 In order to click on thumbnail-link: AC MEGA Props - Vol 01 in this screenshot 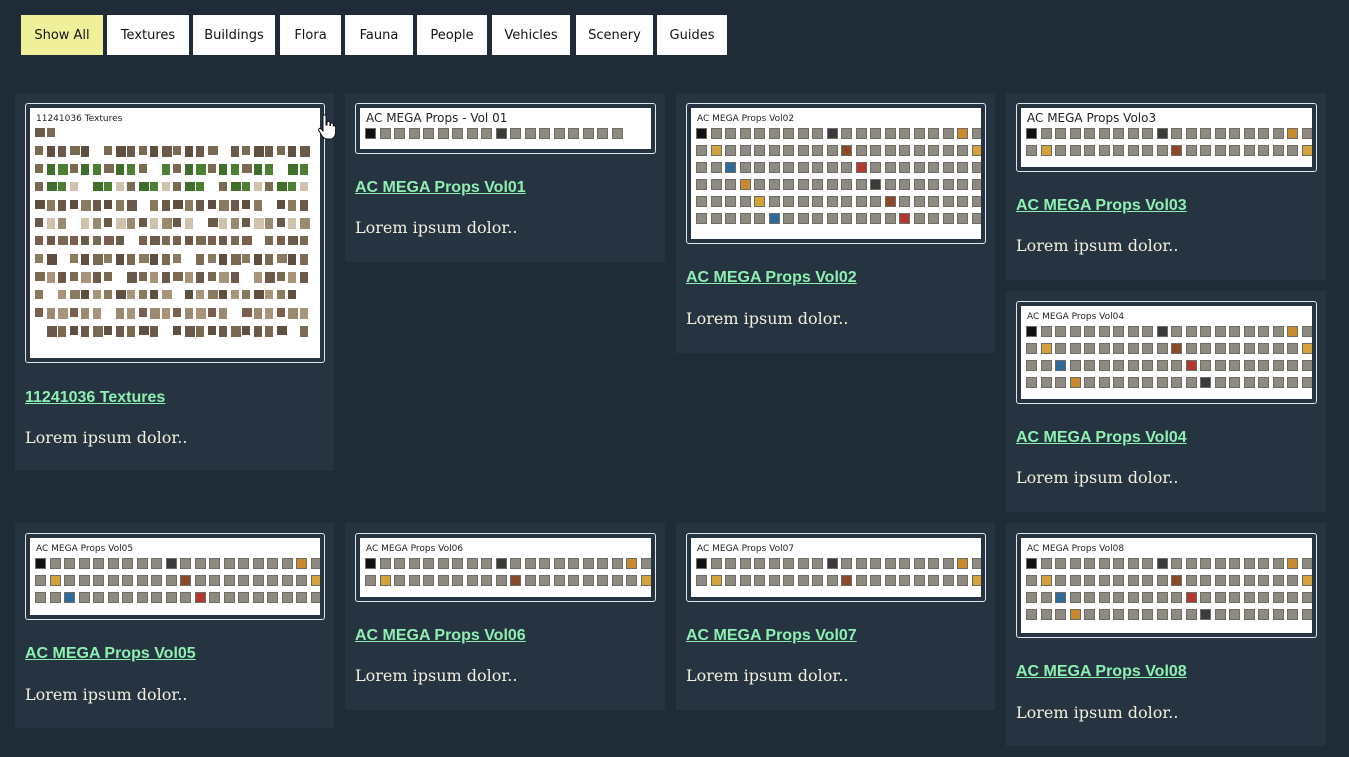, I will do `click(505, 128)`.